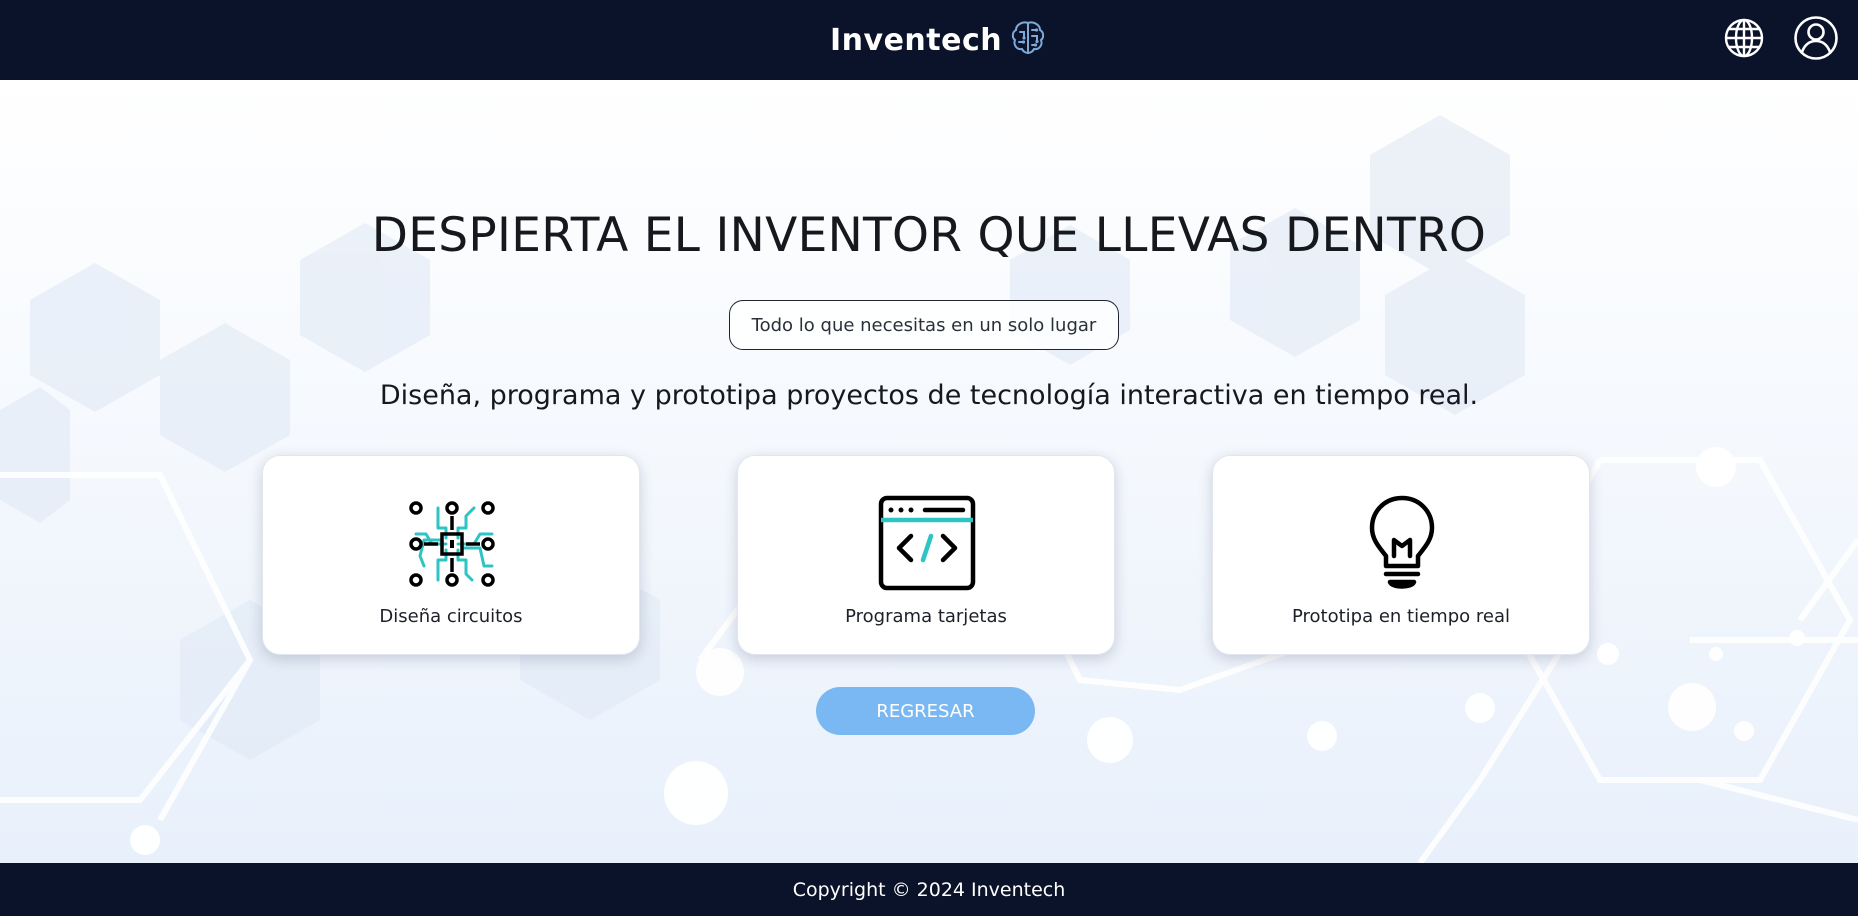  I want to click on feature-card-design-circuits: Diseña circuitos, so click(451, 555).